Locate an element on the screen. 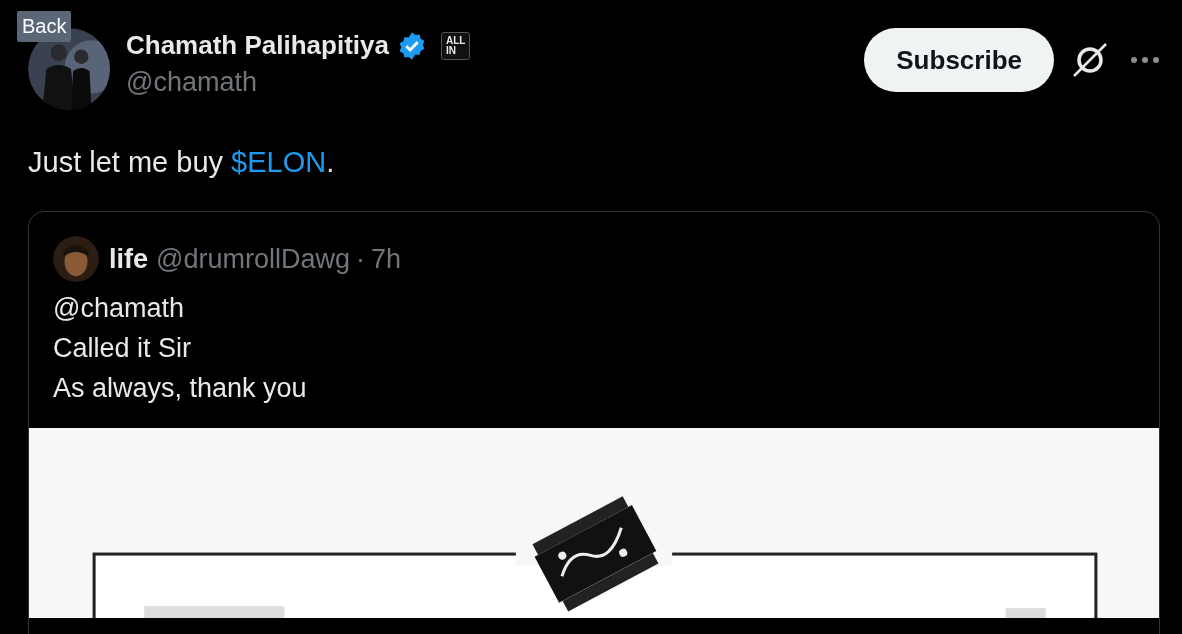 This screenshot has height=634, width=1182. quoted-author-name: life is located at coordinates (128, 259).